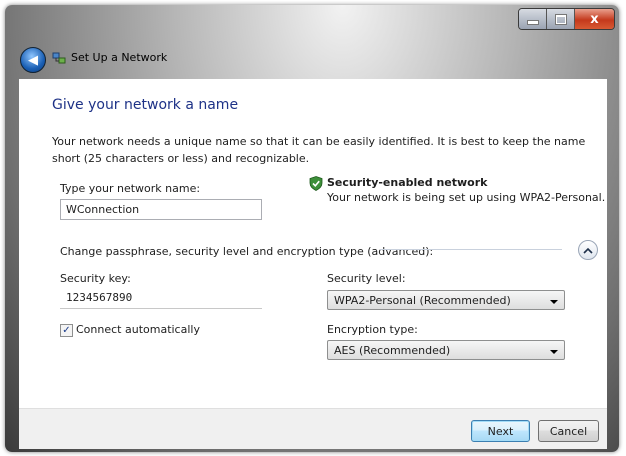  I want to click on minimize-icon, so click(532, 22).